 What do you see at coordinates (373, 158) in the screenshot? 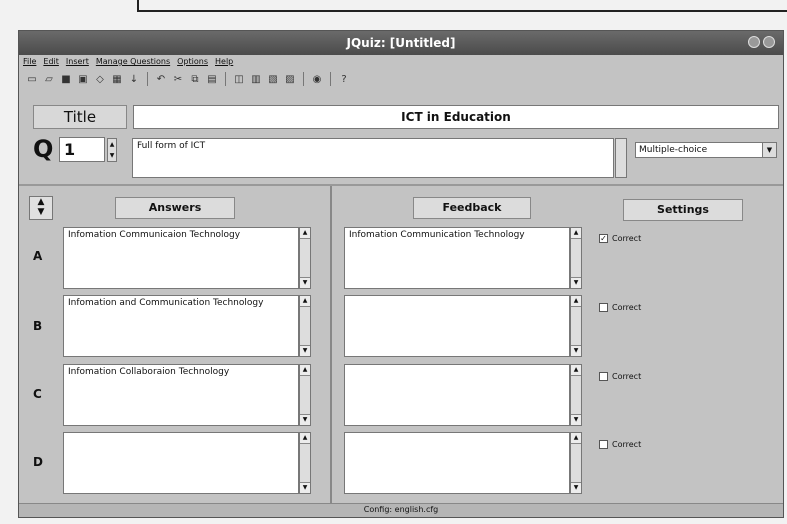
I see `question-text-input: Full form of ICT` at bounding box center [373, 158].